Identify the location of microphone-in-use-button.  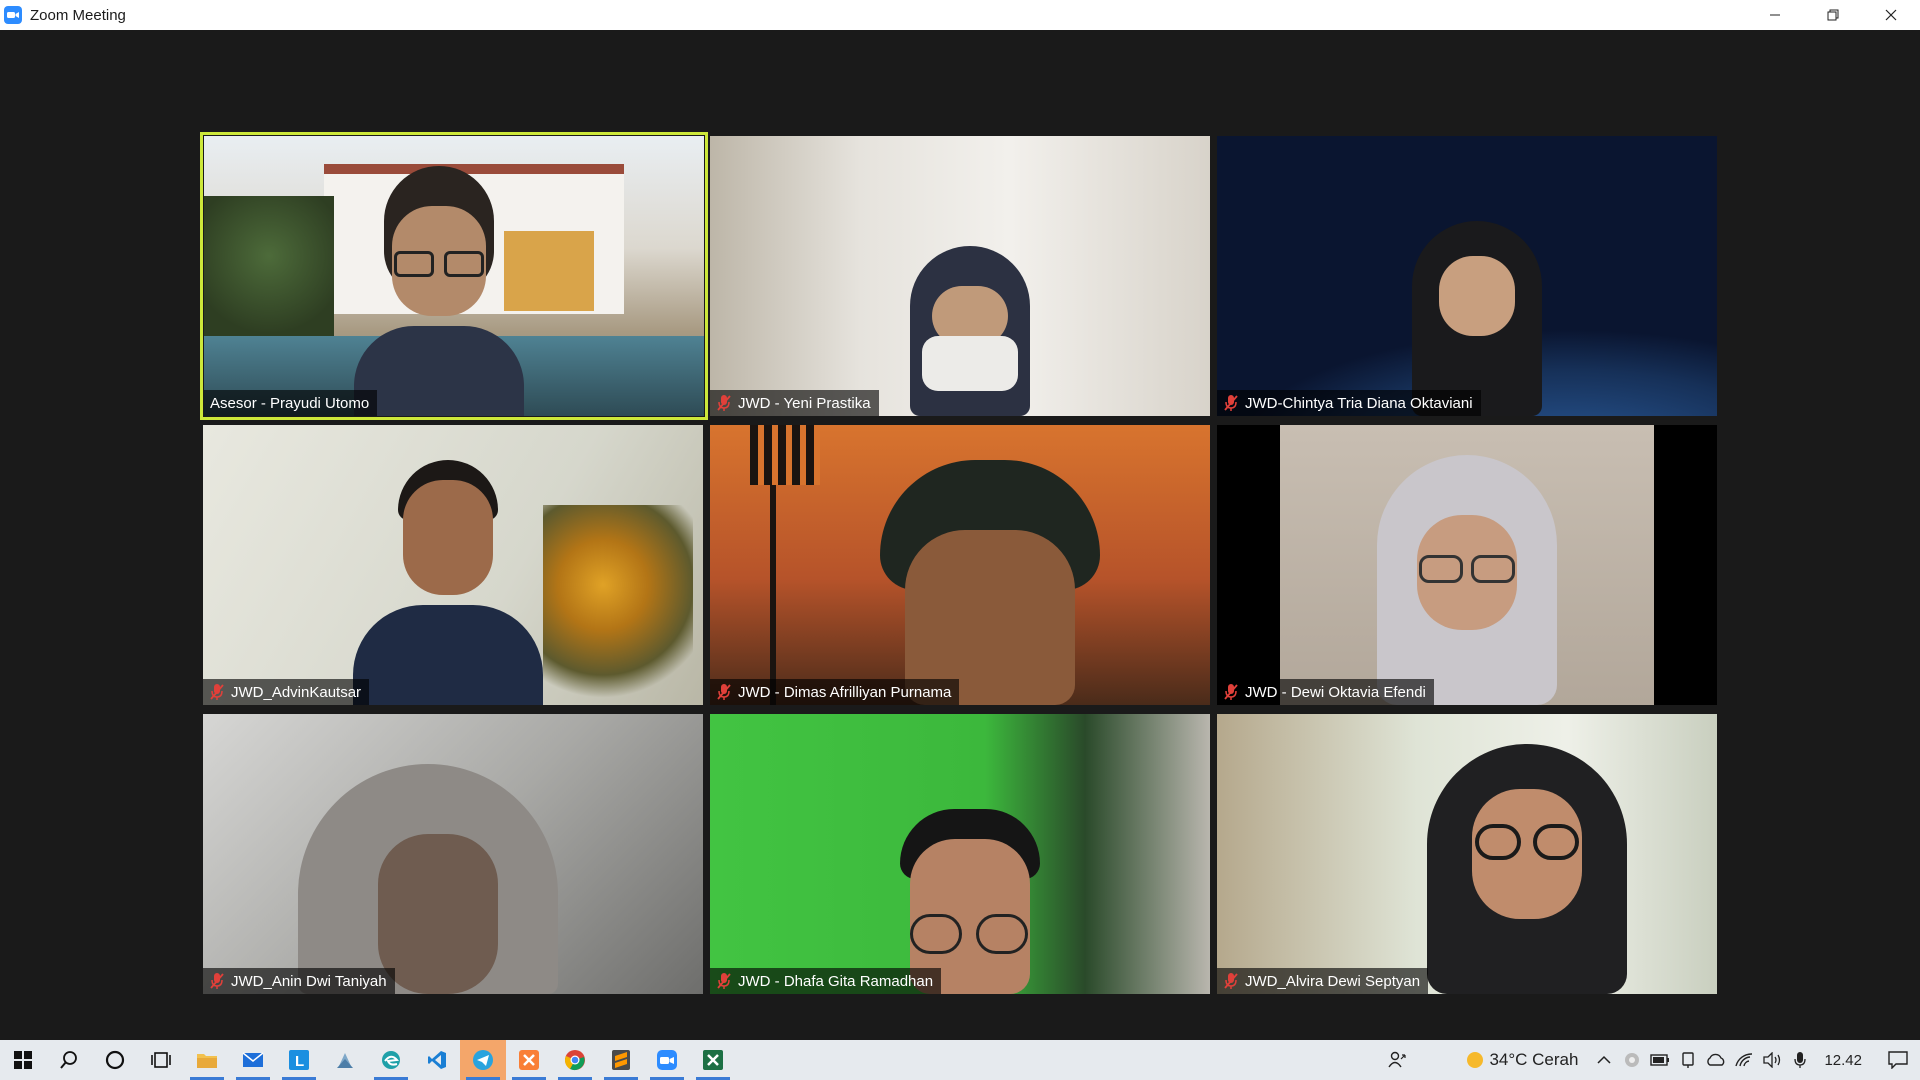
(1800, 1060).